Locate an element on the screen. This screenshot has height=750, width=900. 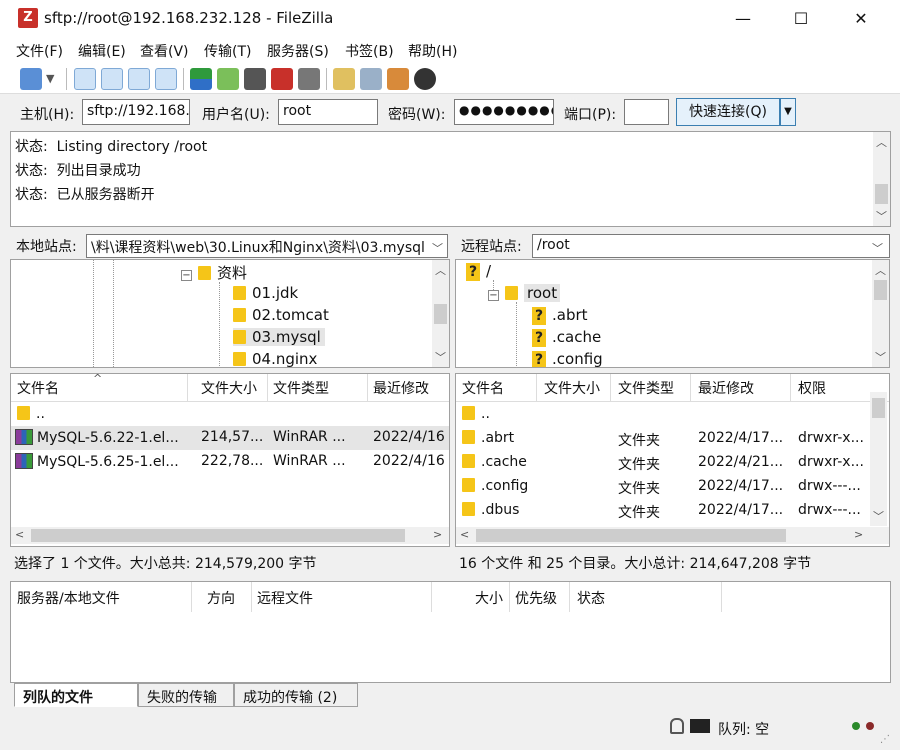
local-path-input: 料\课程资料\web\30.Linux和Nginx\资料\03.mysql\ is located at coordinates (267, 246).